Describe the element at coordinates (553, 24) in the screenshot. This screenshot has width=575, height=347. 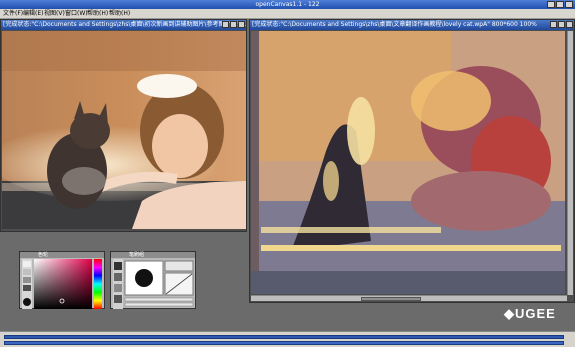
I see `painting-minimize-button` at that location.